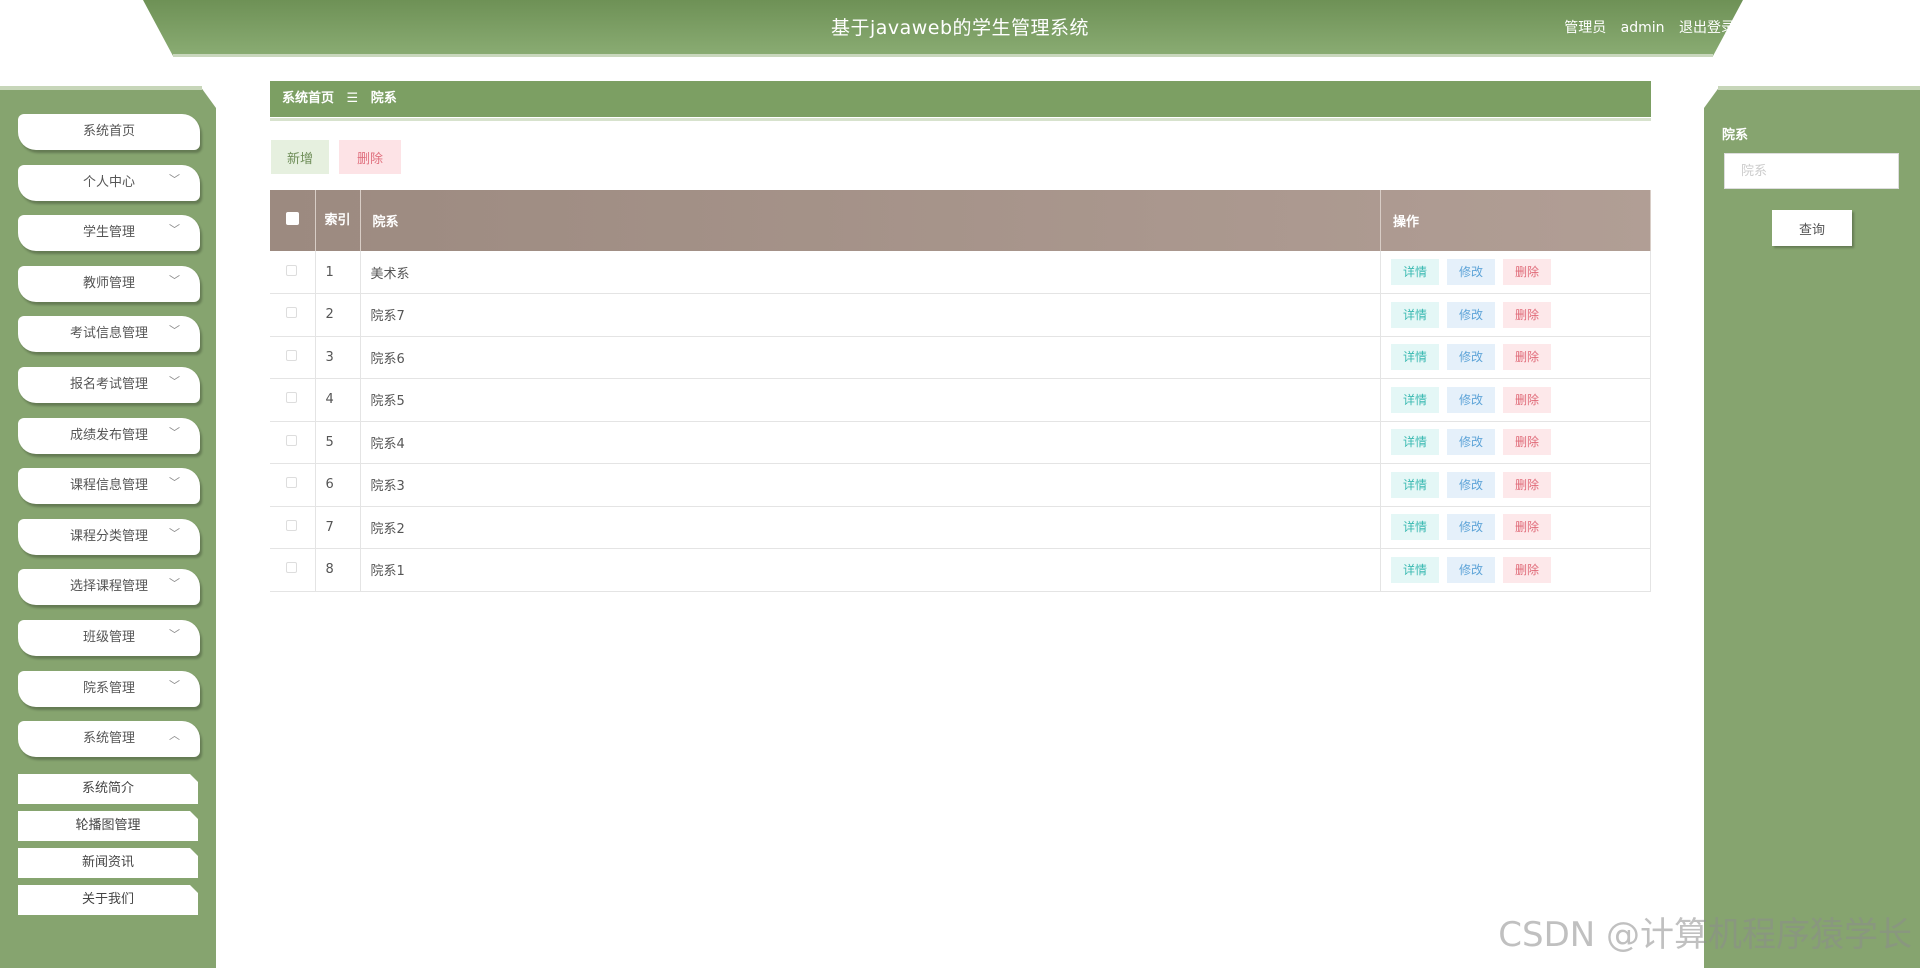  I want to click on add-button: 新增, so click(300, 157).